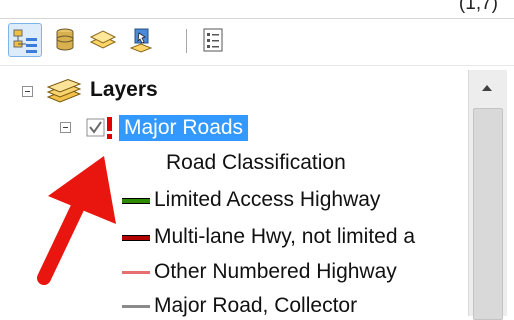 The width and height of the screenshot is (514, 320). I want to click on window-top-edge: (1,7), so click(257, 9).